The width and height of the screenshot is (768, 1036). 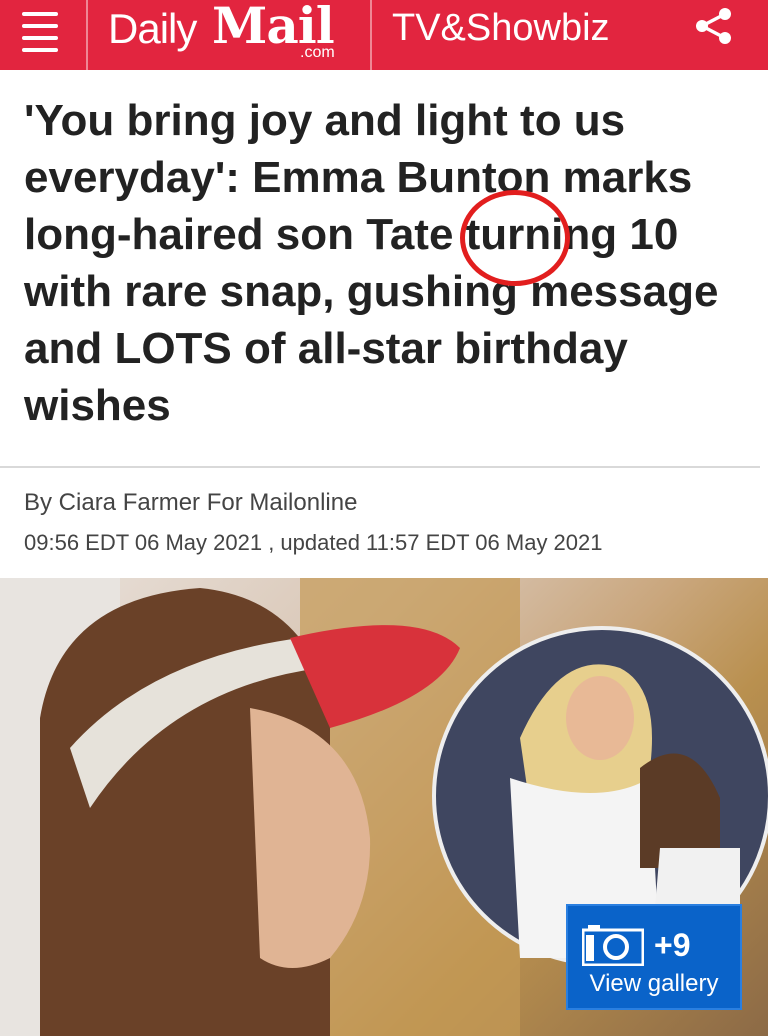 What do you see at coordinates (672, 945) in the screenshot?
I see `gallery-count: +9` at bounding box center [672, 945].